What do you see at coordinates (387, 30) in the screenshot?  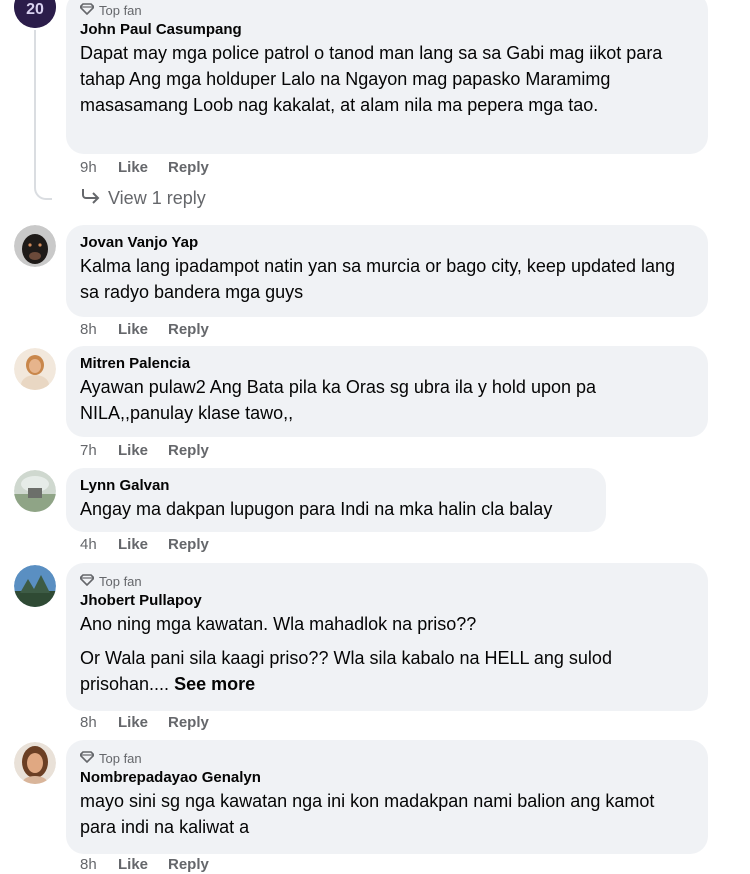 I see `comment-author: John Paul Casumpang` at bounding box center [387, 30].